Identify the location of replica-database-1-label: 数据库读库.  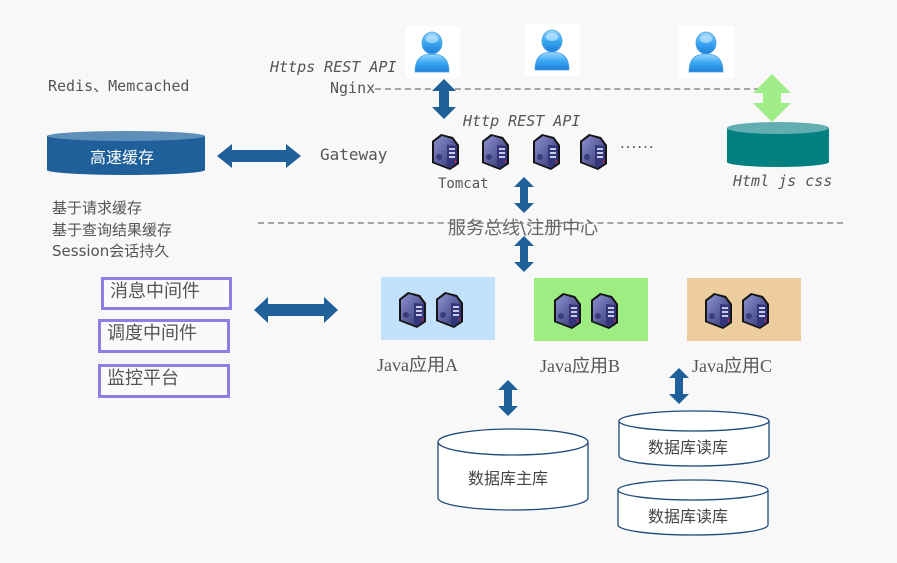
(688, 447).